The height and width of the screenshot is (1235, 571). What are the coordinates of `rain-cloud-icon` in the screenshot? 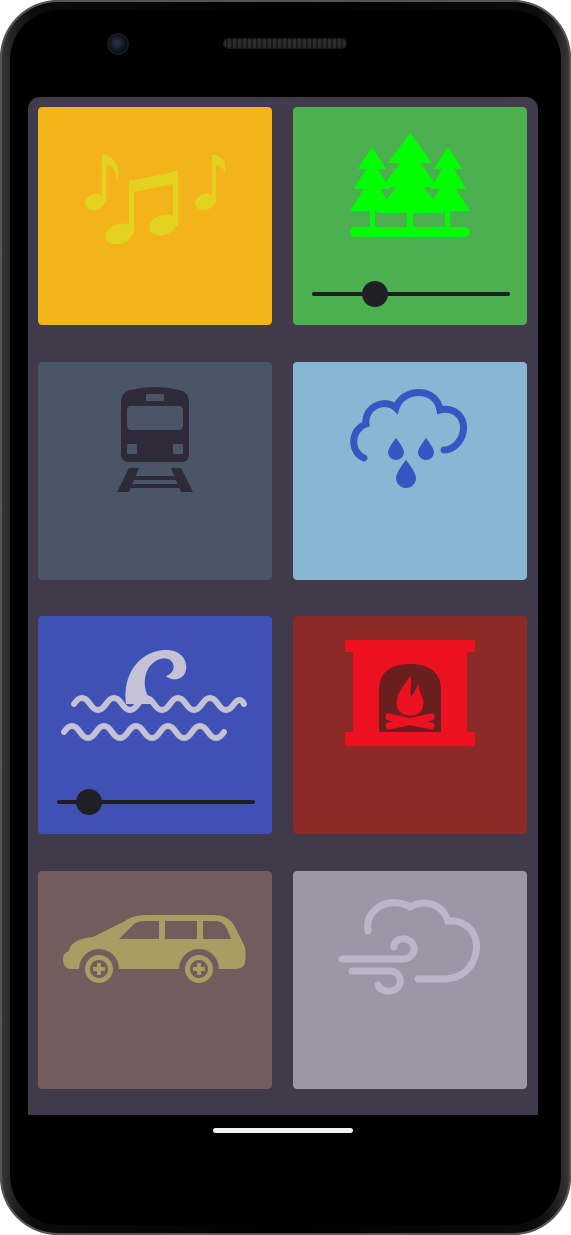 It's located at (408, 438).